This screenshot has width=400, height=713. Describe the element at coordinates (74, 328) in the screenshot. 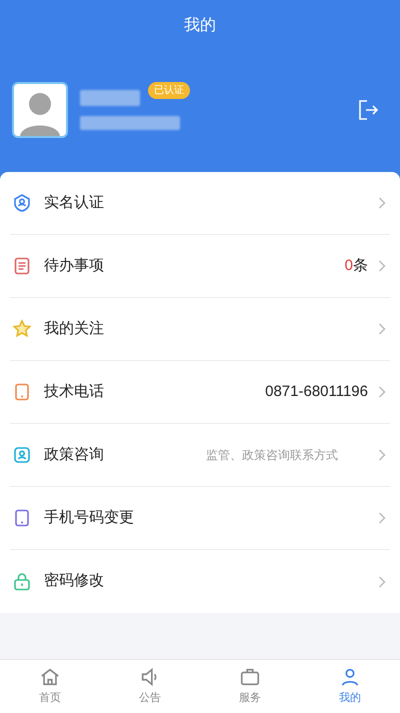

I see `menu-label: 我的关注` at that location.